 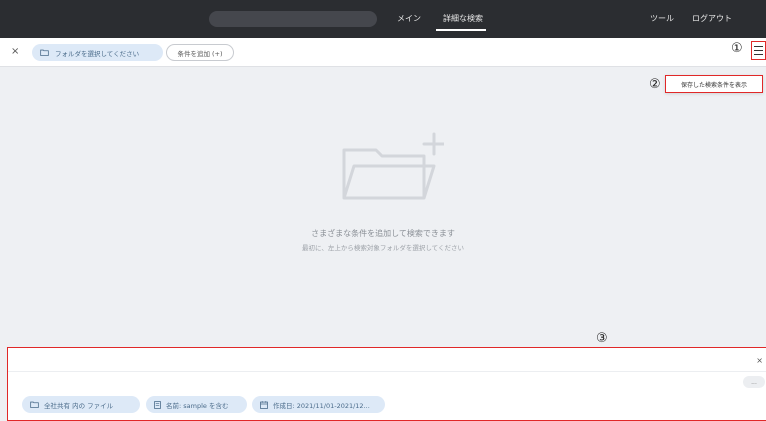 I want to click on select-folder-chip: フォルダを選択してください, so click(x=97, y=52).